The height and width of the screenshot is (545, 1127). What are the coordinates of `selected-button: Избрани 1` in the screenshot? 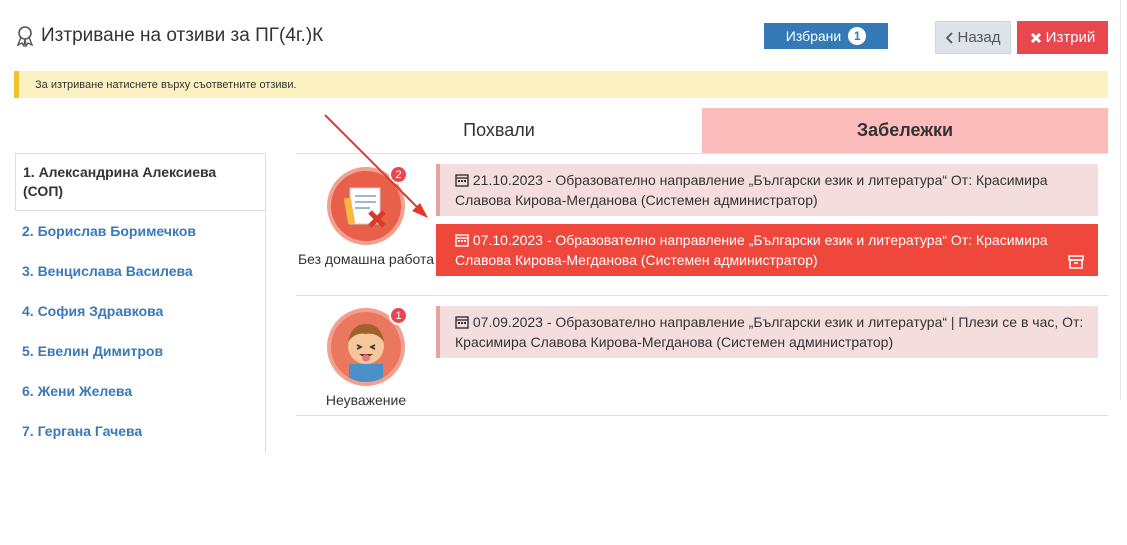 It's located at (826, 36).